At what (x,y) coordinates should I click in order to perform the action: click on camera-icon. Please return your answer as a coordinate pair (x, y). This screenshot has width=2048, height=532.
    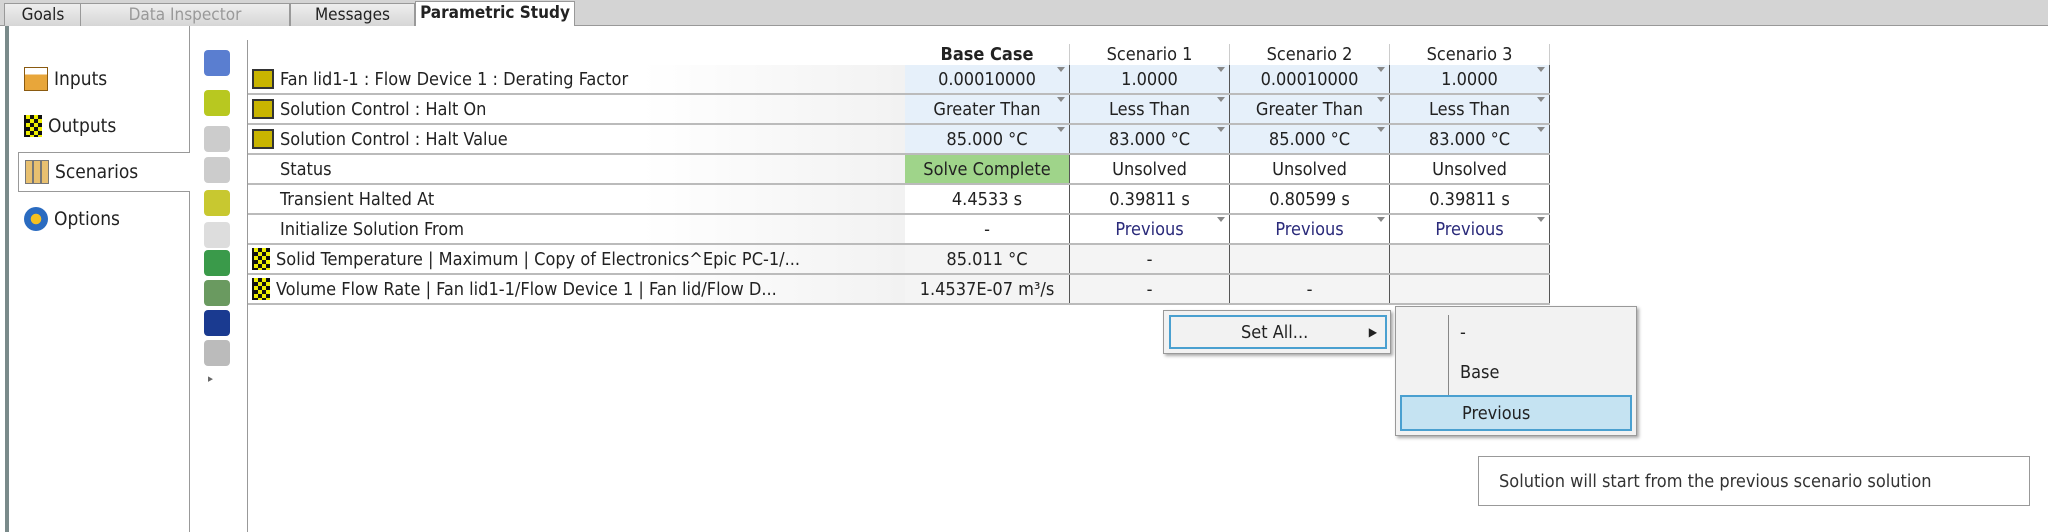
    Looking at the image, I should click on (217, 323).